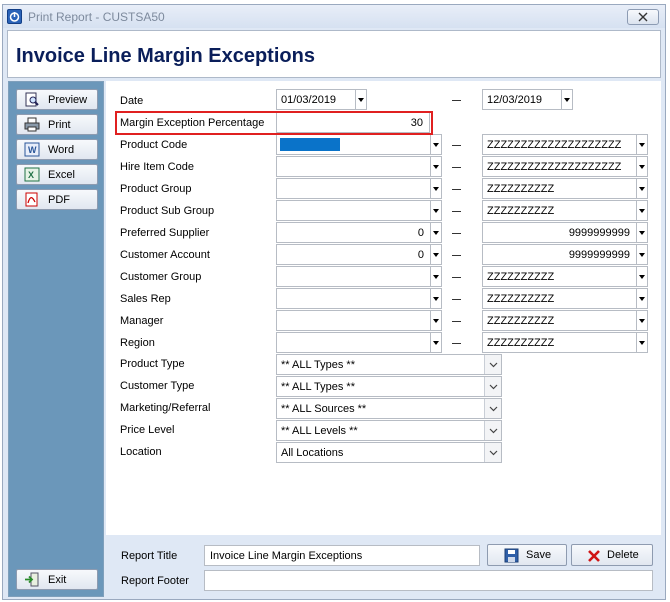 The height and width of the screenshot is (602, 670). I want to click on customer-group-to-dropdown, so click(642, 276).